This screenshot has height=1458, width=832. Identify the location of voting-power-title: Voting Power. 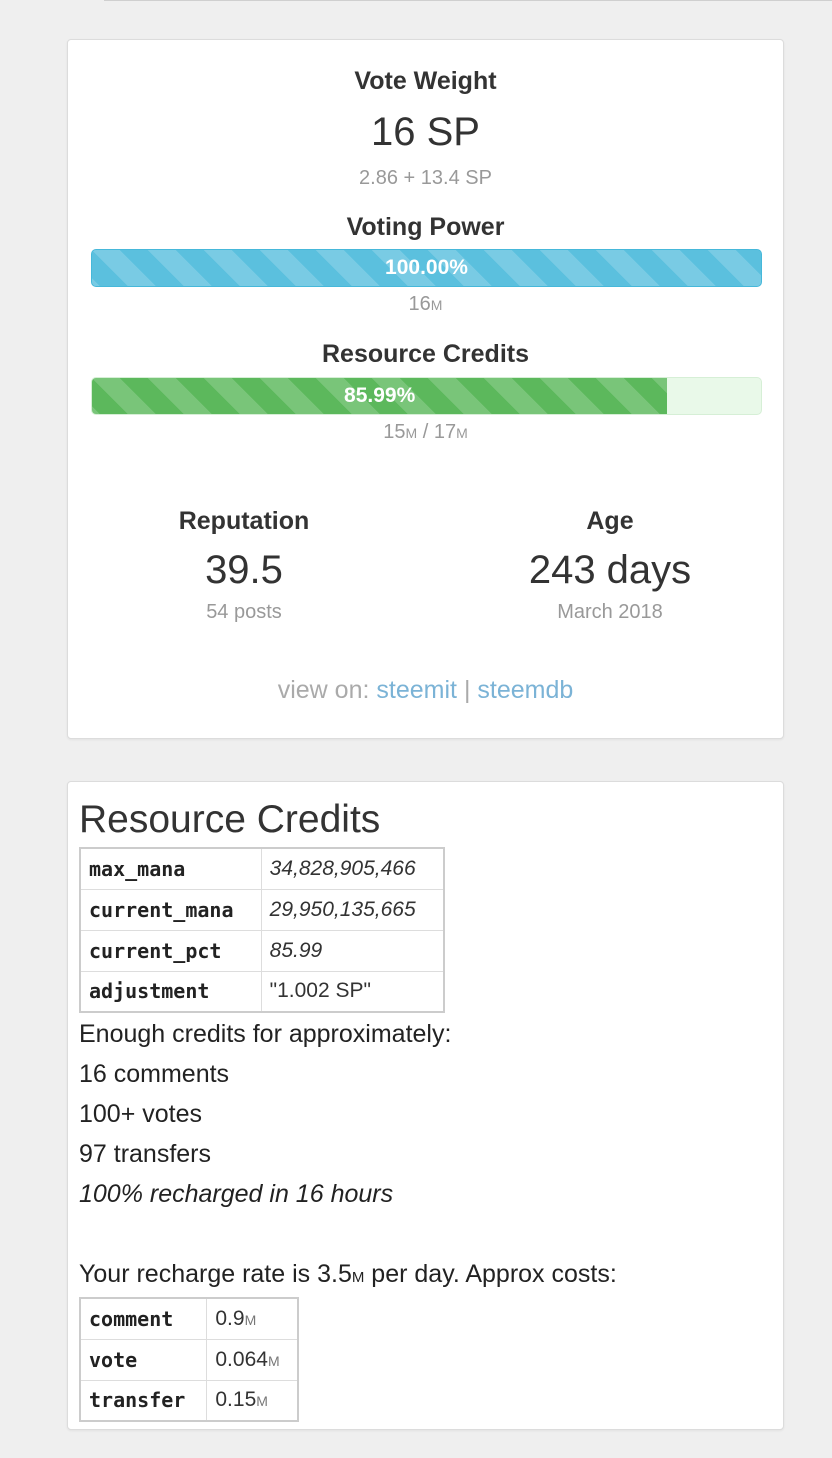
(425, 227).